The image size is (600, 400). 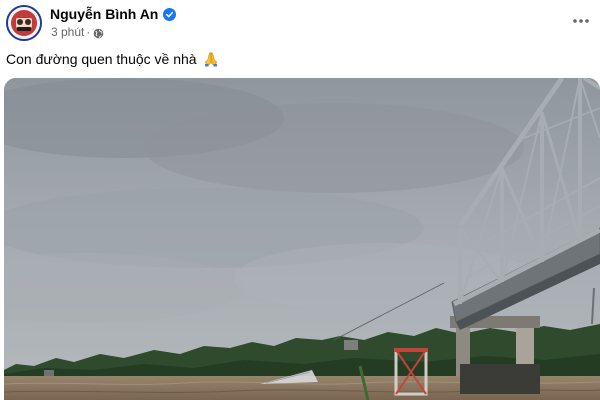 What do you see at coordinates (104, 14) in the screenshot?
I see `author-name: Nguyễn Bình An` at bounding box center [104, 14].